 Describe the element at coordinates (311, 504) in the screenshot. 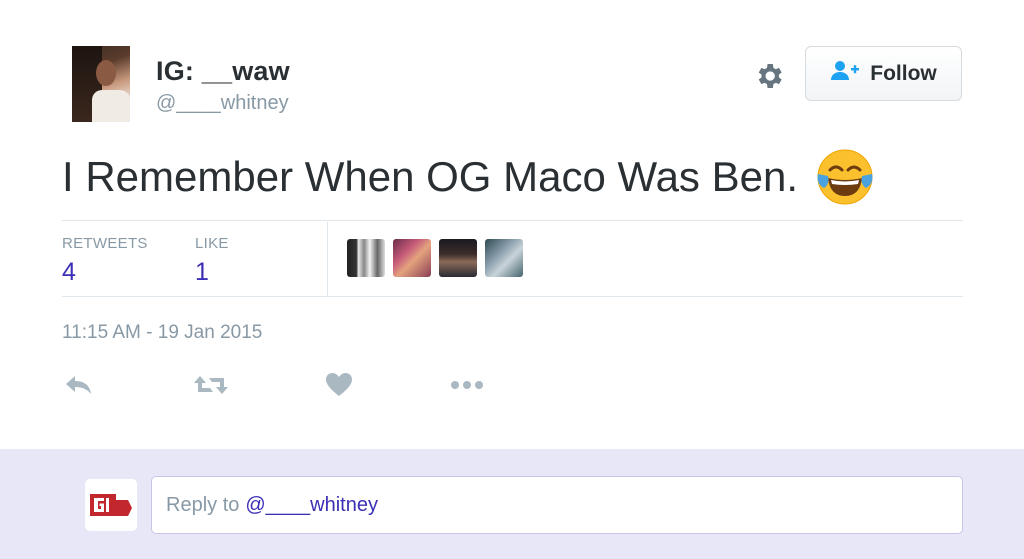

I see `reply-mention: @____whitney` at that location.